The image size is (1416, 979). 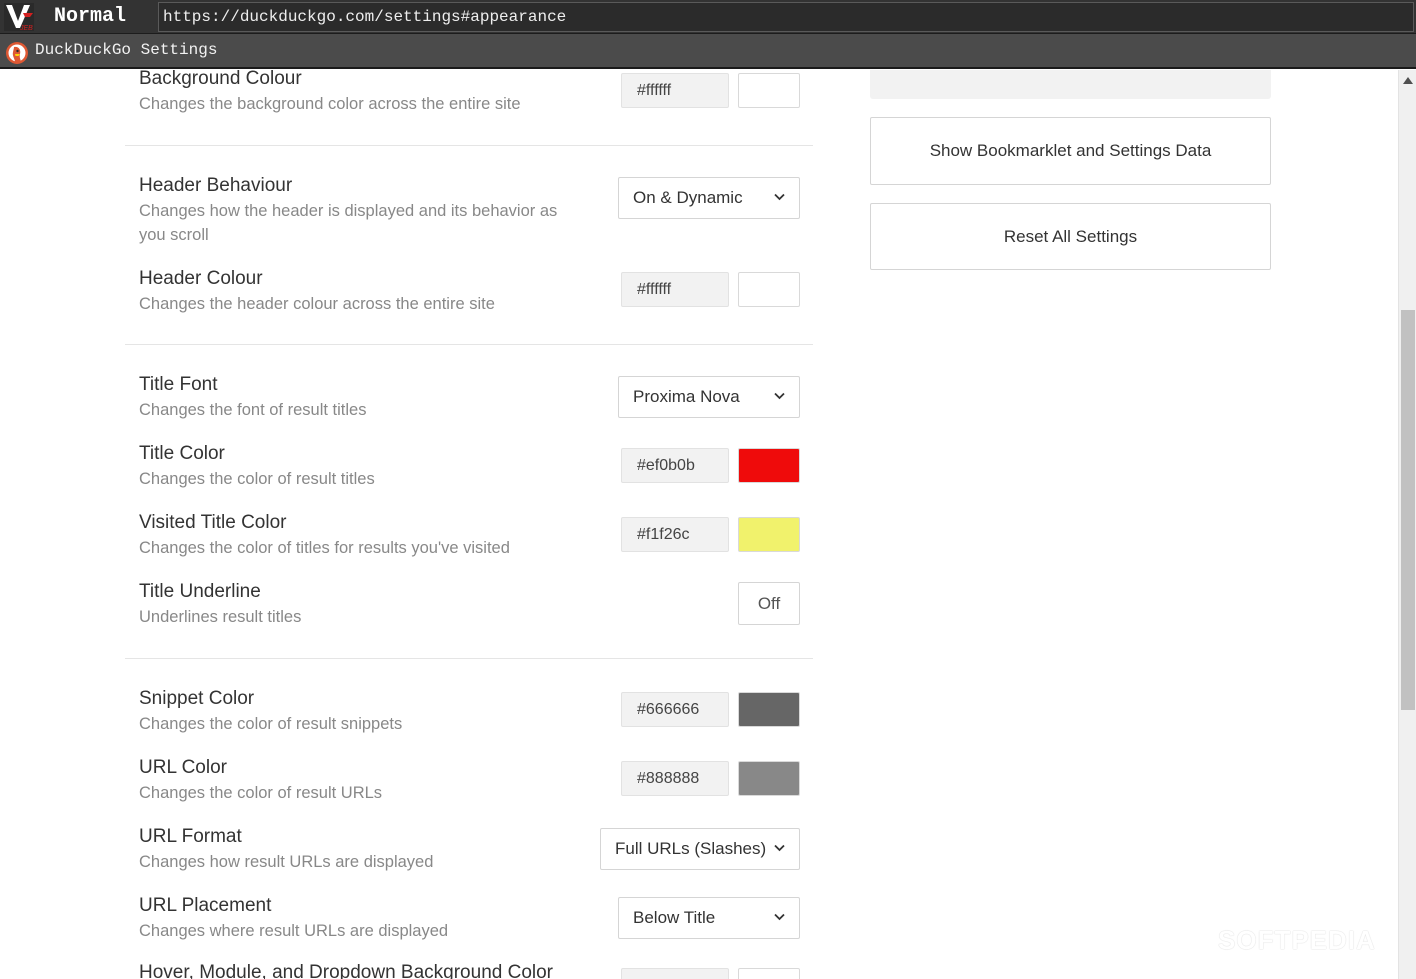 I want to click on visited-title-color-hex-input: #f1f26c, so click(x=675, y=534).